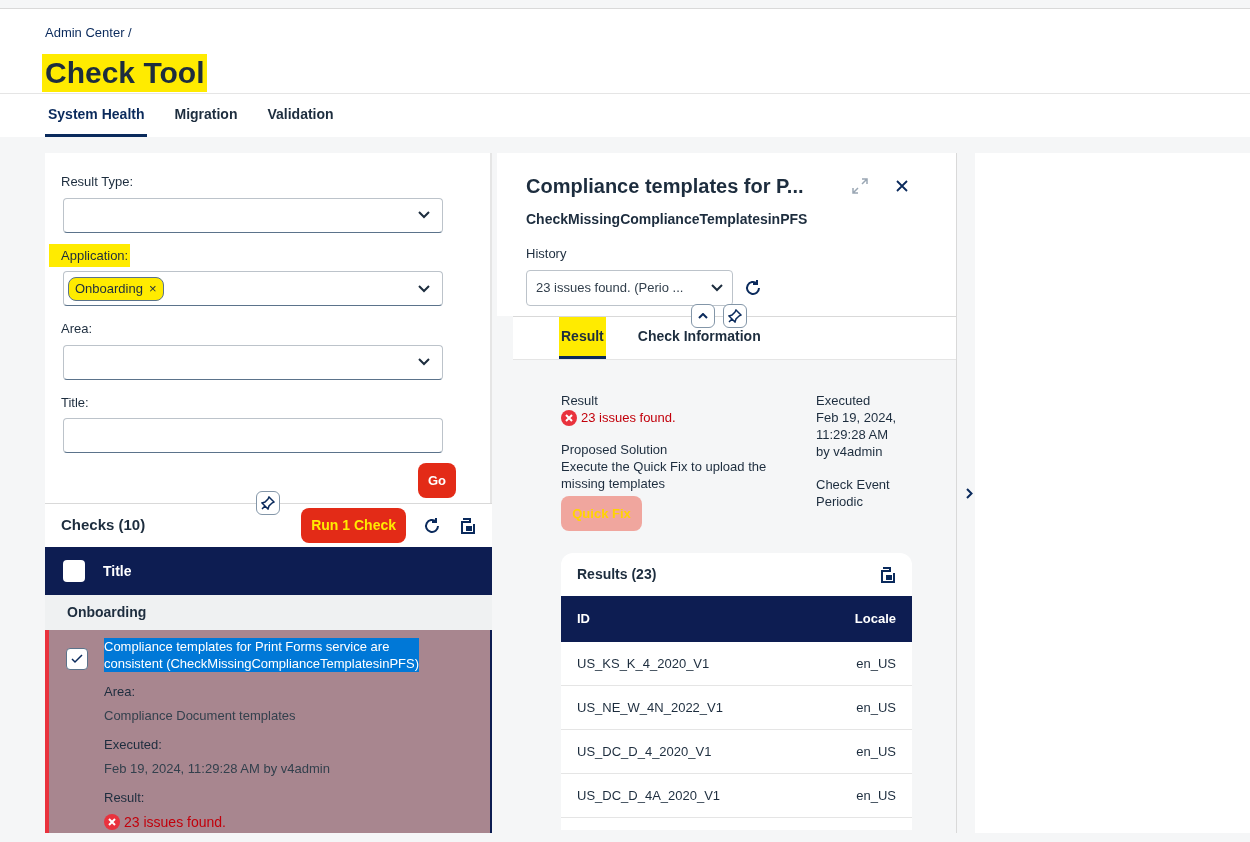 The image size is (1250, 842). I want to click on chevron-right-icon, so click(969, 493).